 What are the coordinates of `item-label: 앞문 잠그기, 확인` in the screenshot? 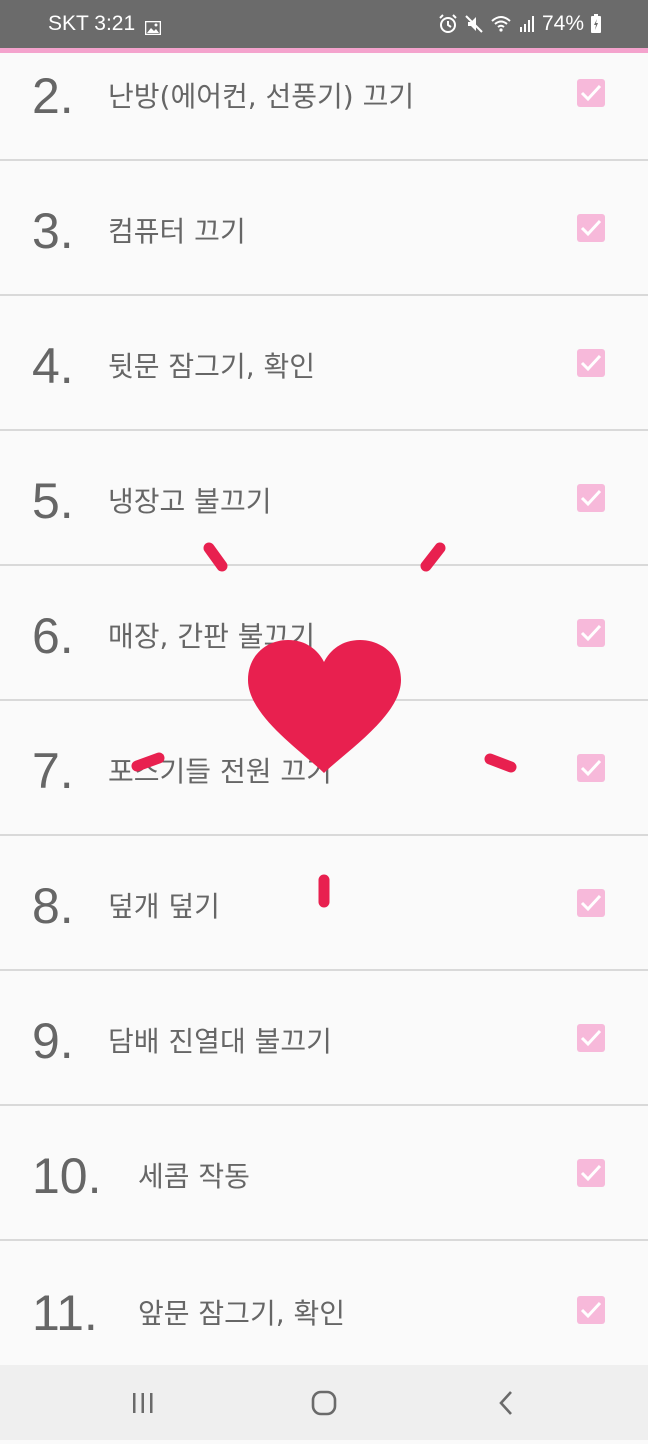 It's located at (242, 1313).